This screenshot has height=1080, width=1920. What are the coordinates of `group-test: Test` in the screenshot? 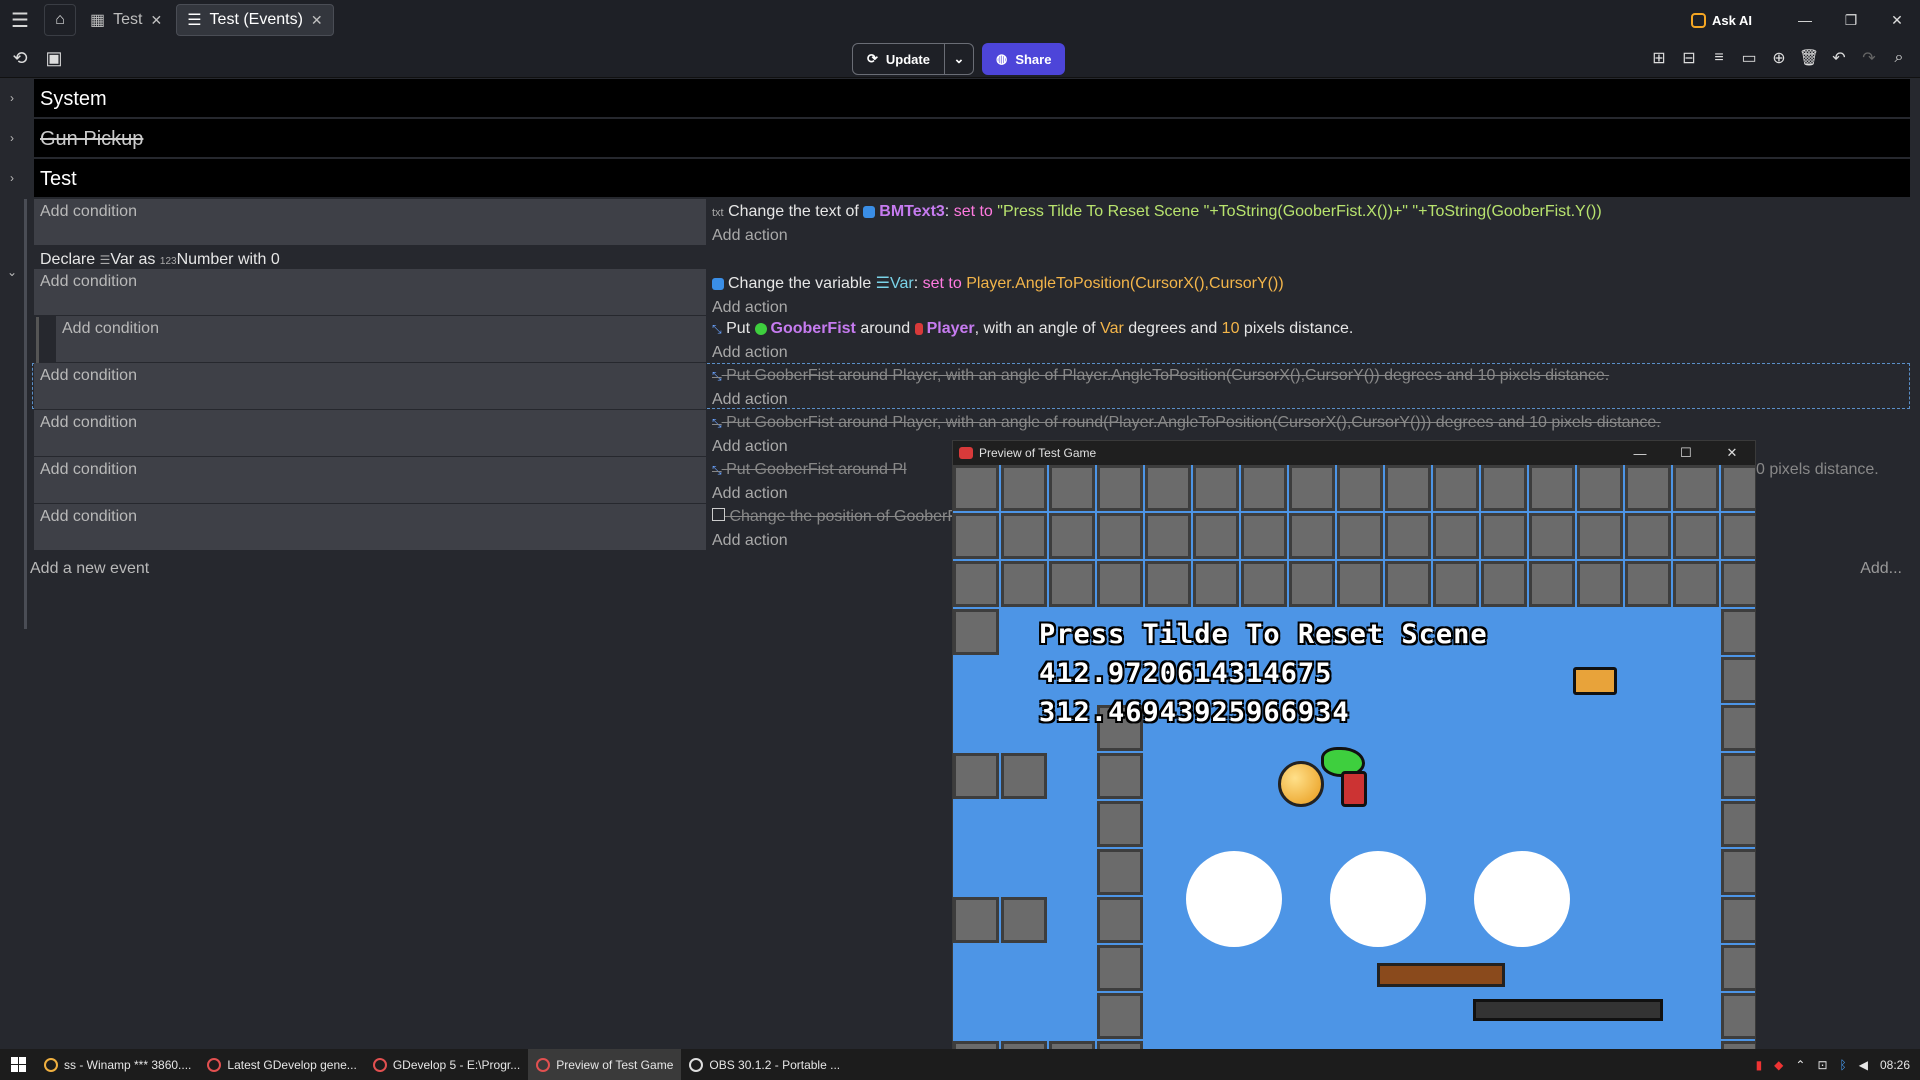 It's located at (972, 178).